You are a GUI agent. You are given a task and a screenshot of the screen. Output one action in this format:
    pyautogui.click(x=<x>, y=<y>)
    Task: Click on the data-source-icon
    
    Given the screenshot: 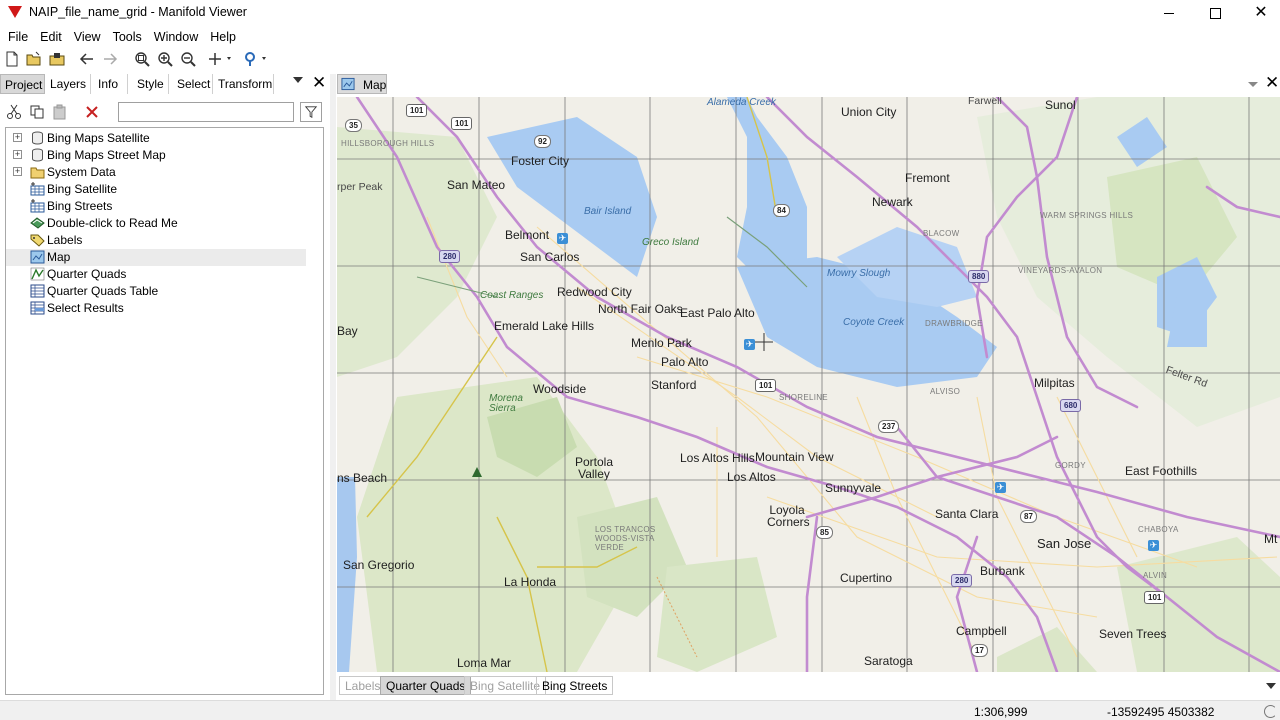 What is the action you would take?
    pyautogui.click(x=37, y=155)
    